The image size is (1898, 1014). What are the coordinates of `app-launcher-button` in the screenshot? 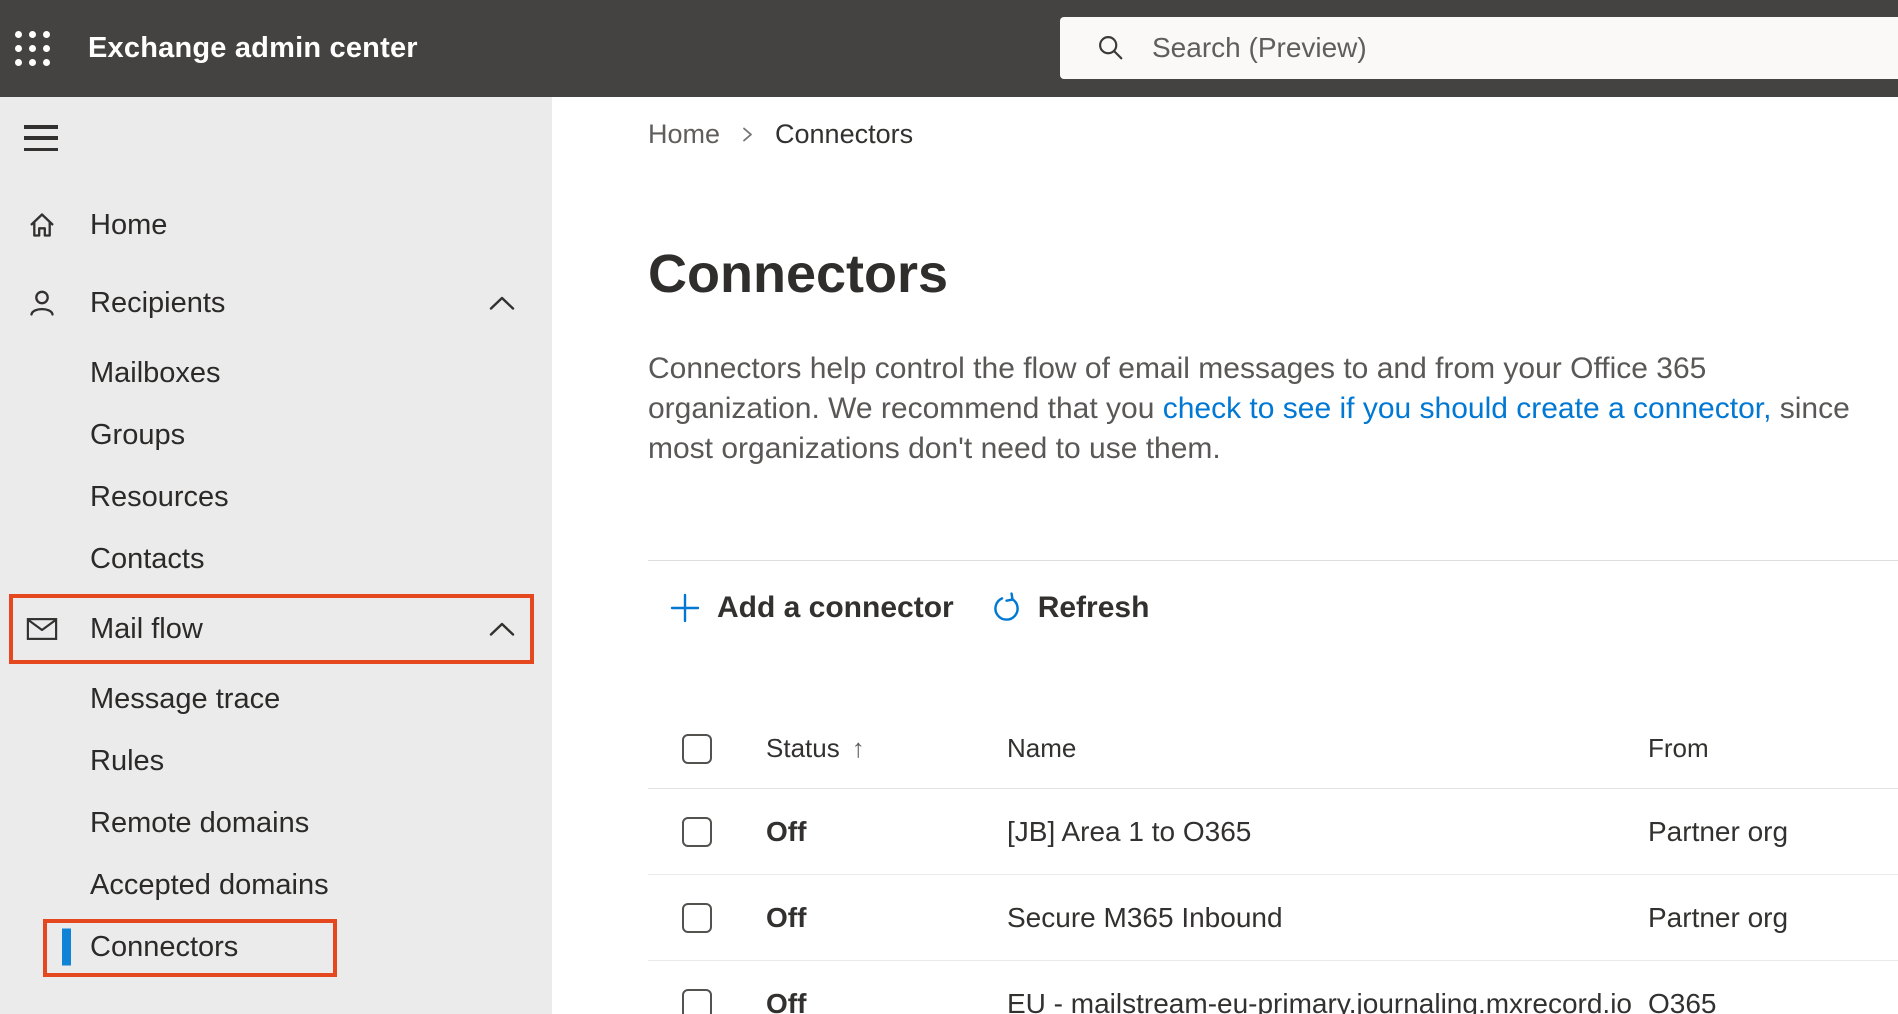 It's located at (32, 48).